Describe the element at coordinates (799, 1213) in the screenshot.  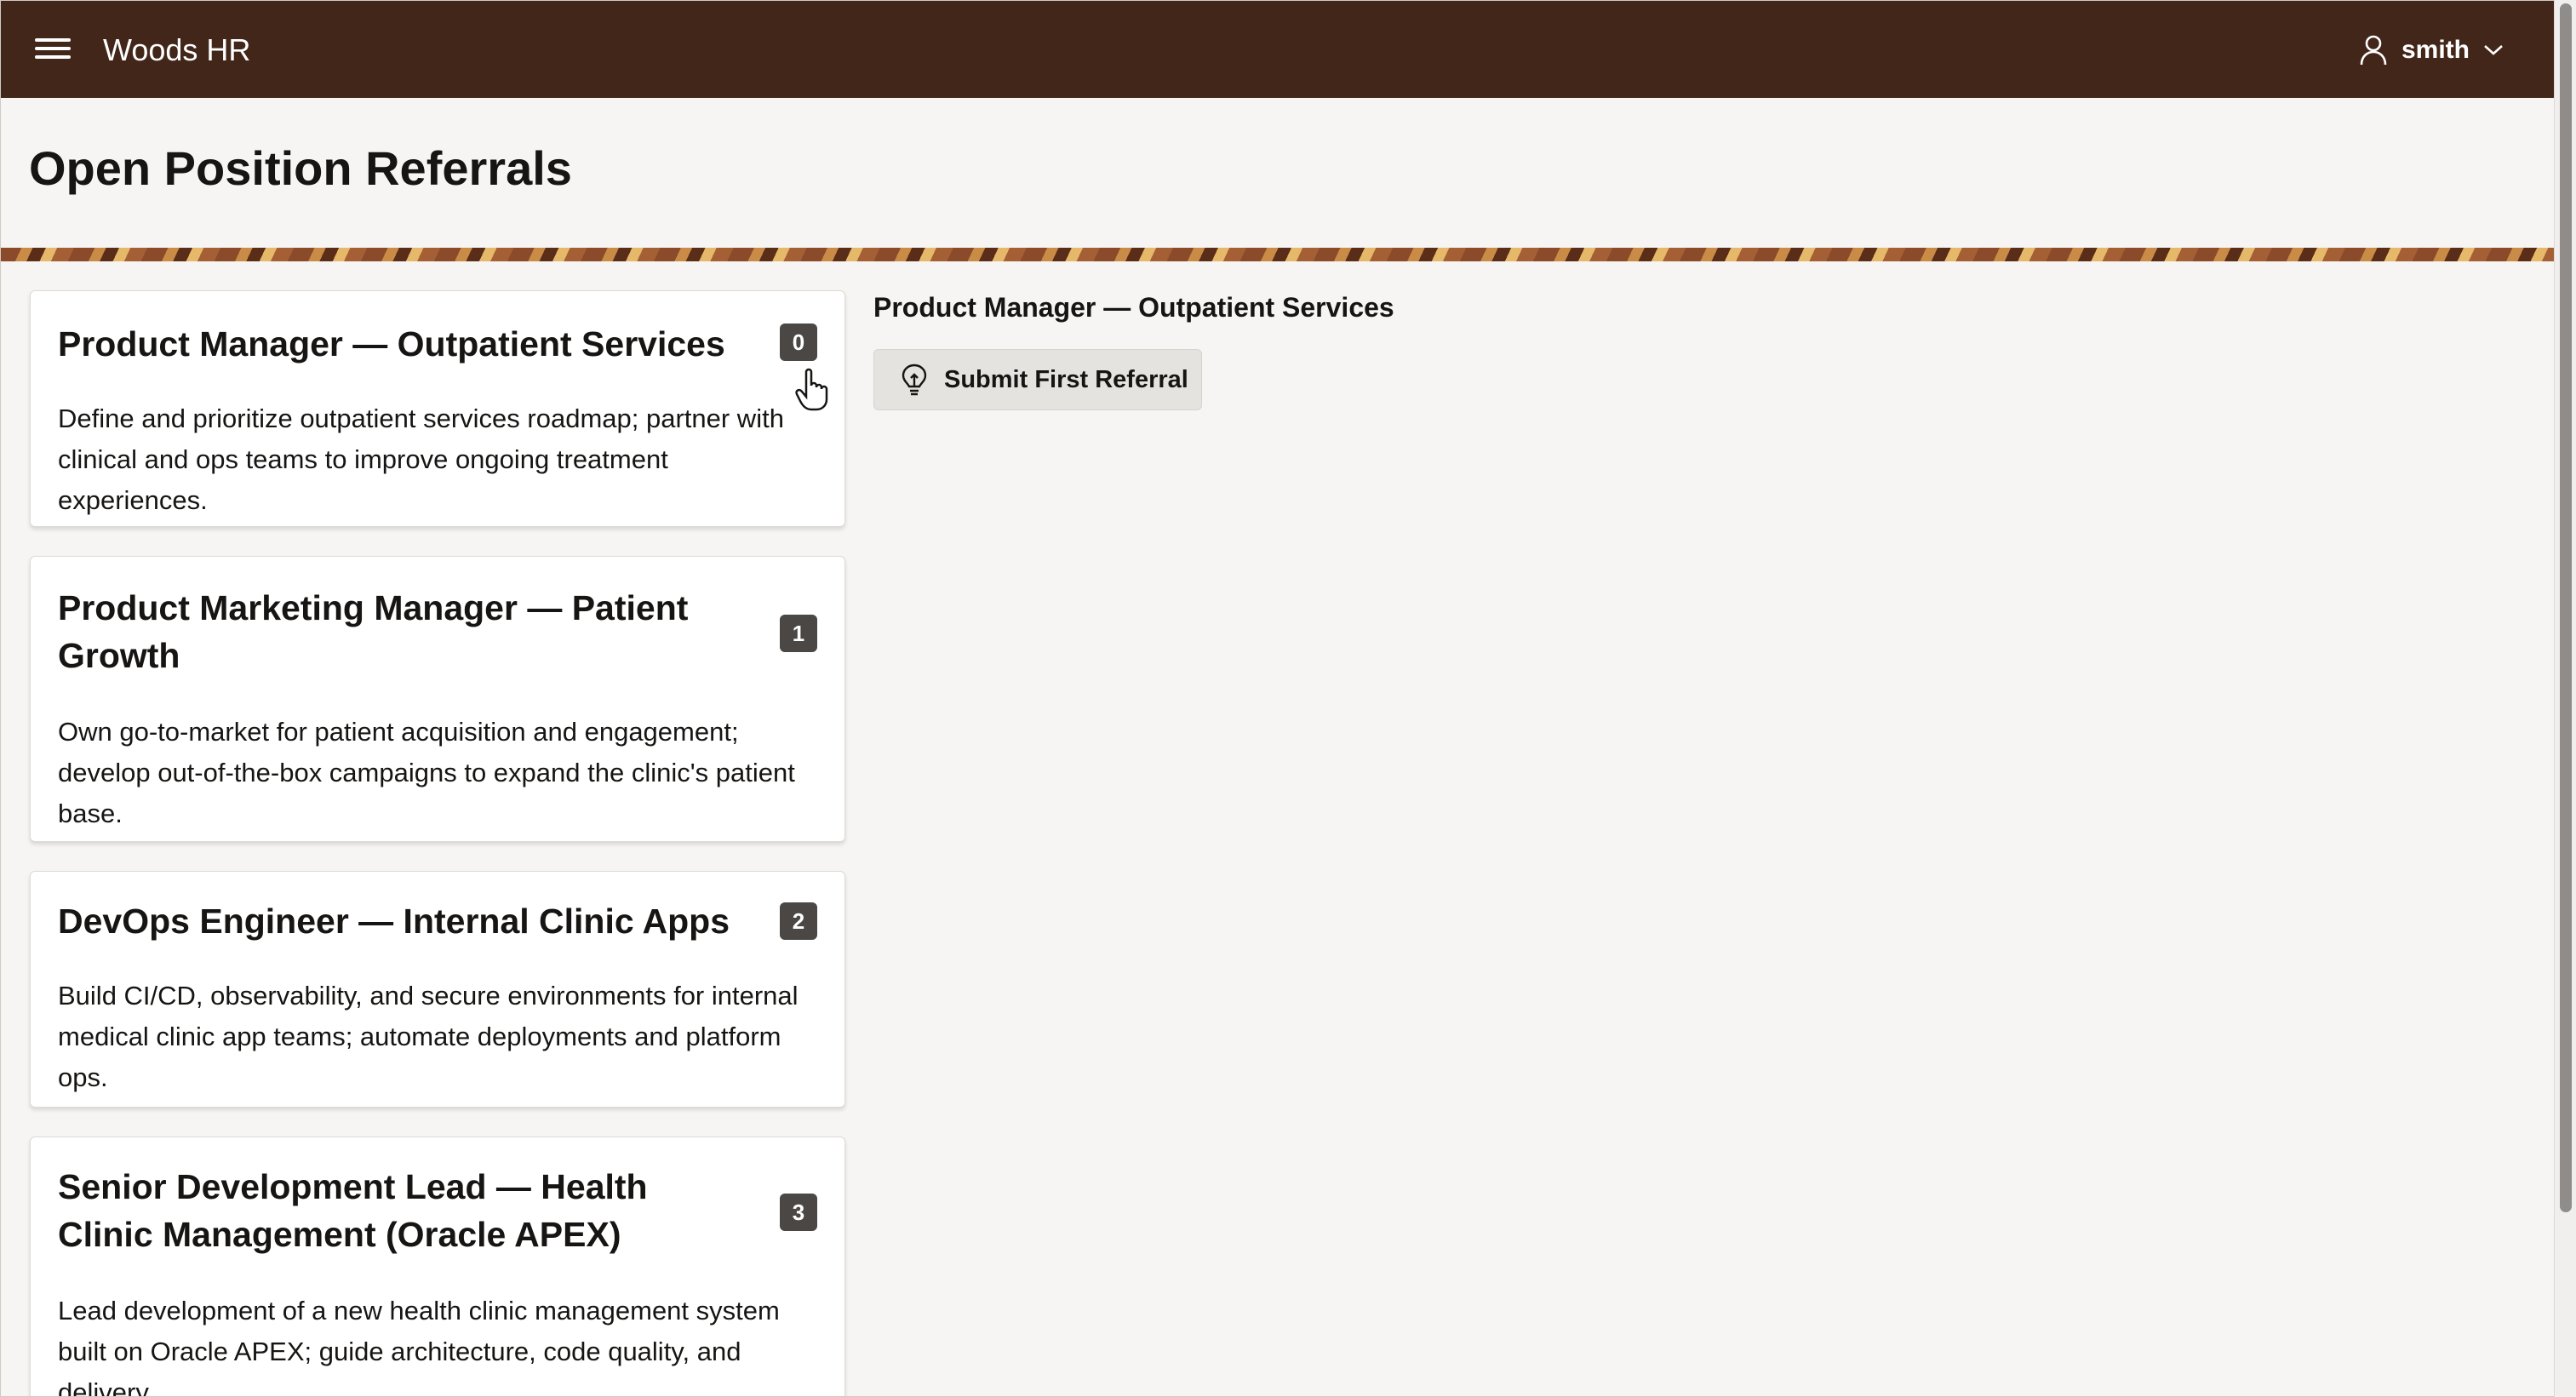
I see `referral-count-badge: 3` at that location.